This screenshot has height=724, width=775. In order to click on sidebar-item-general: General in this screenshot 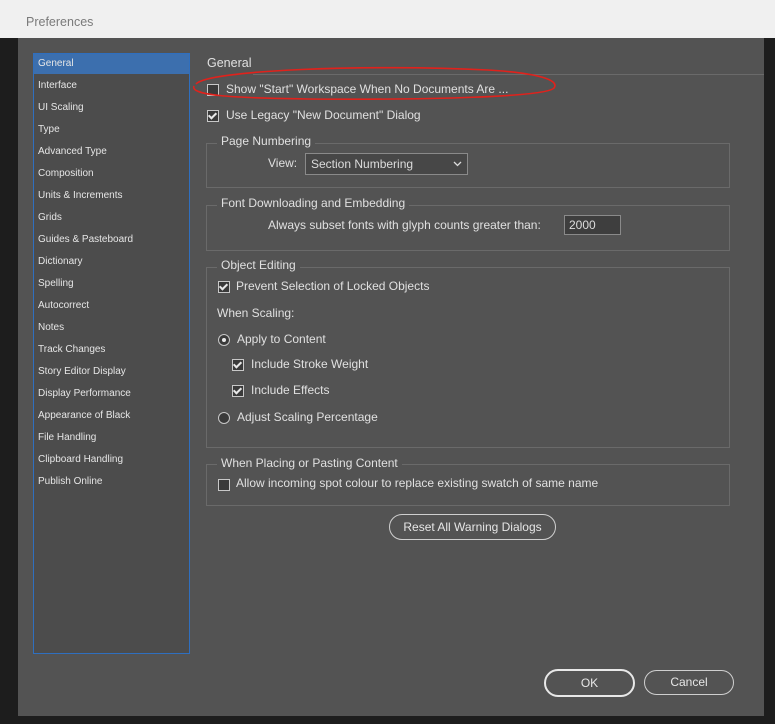, I will do `click(111, 64)`.